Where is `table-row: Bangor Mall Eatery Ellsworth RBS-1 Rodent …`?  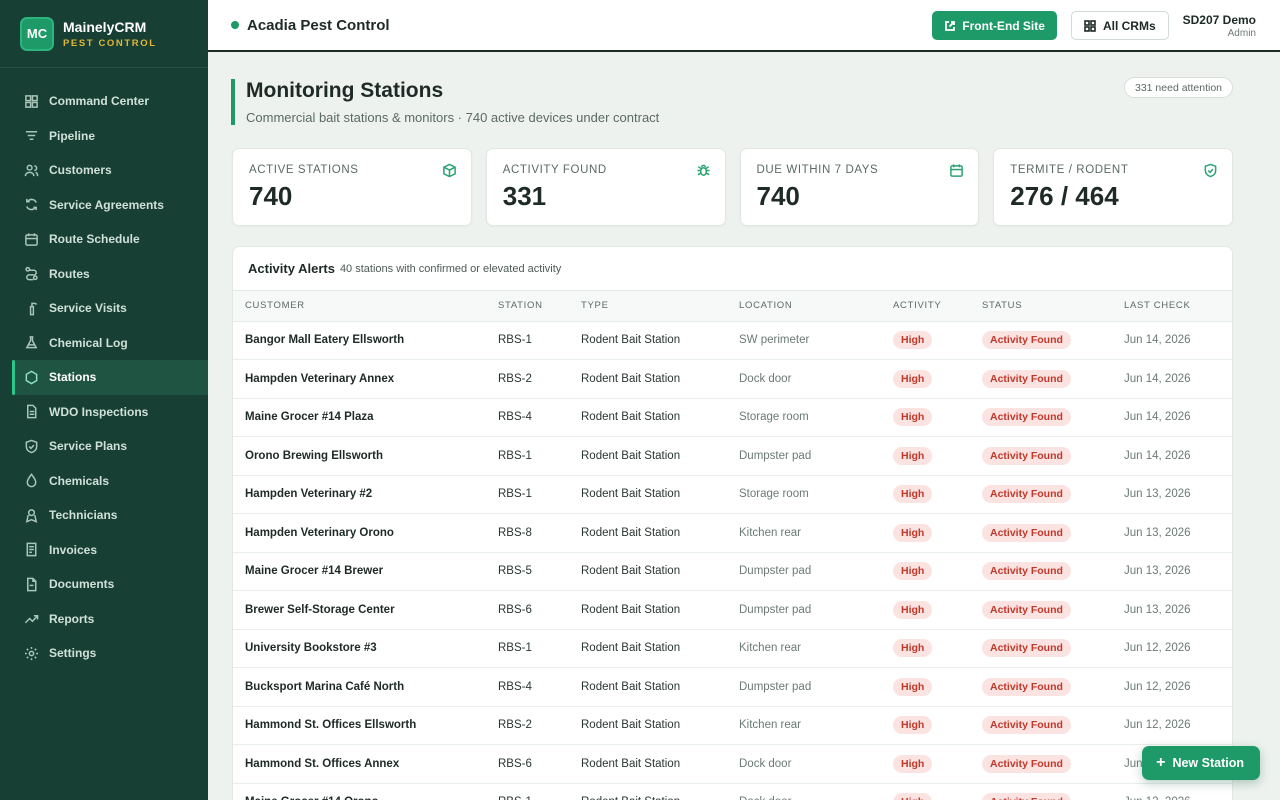 table-row: Bangor Mall Eatery Ellsworth RBS-1 Rodent … is located at coordinates (732, 340).